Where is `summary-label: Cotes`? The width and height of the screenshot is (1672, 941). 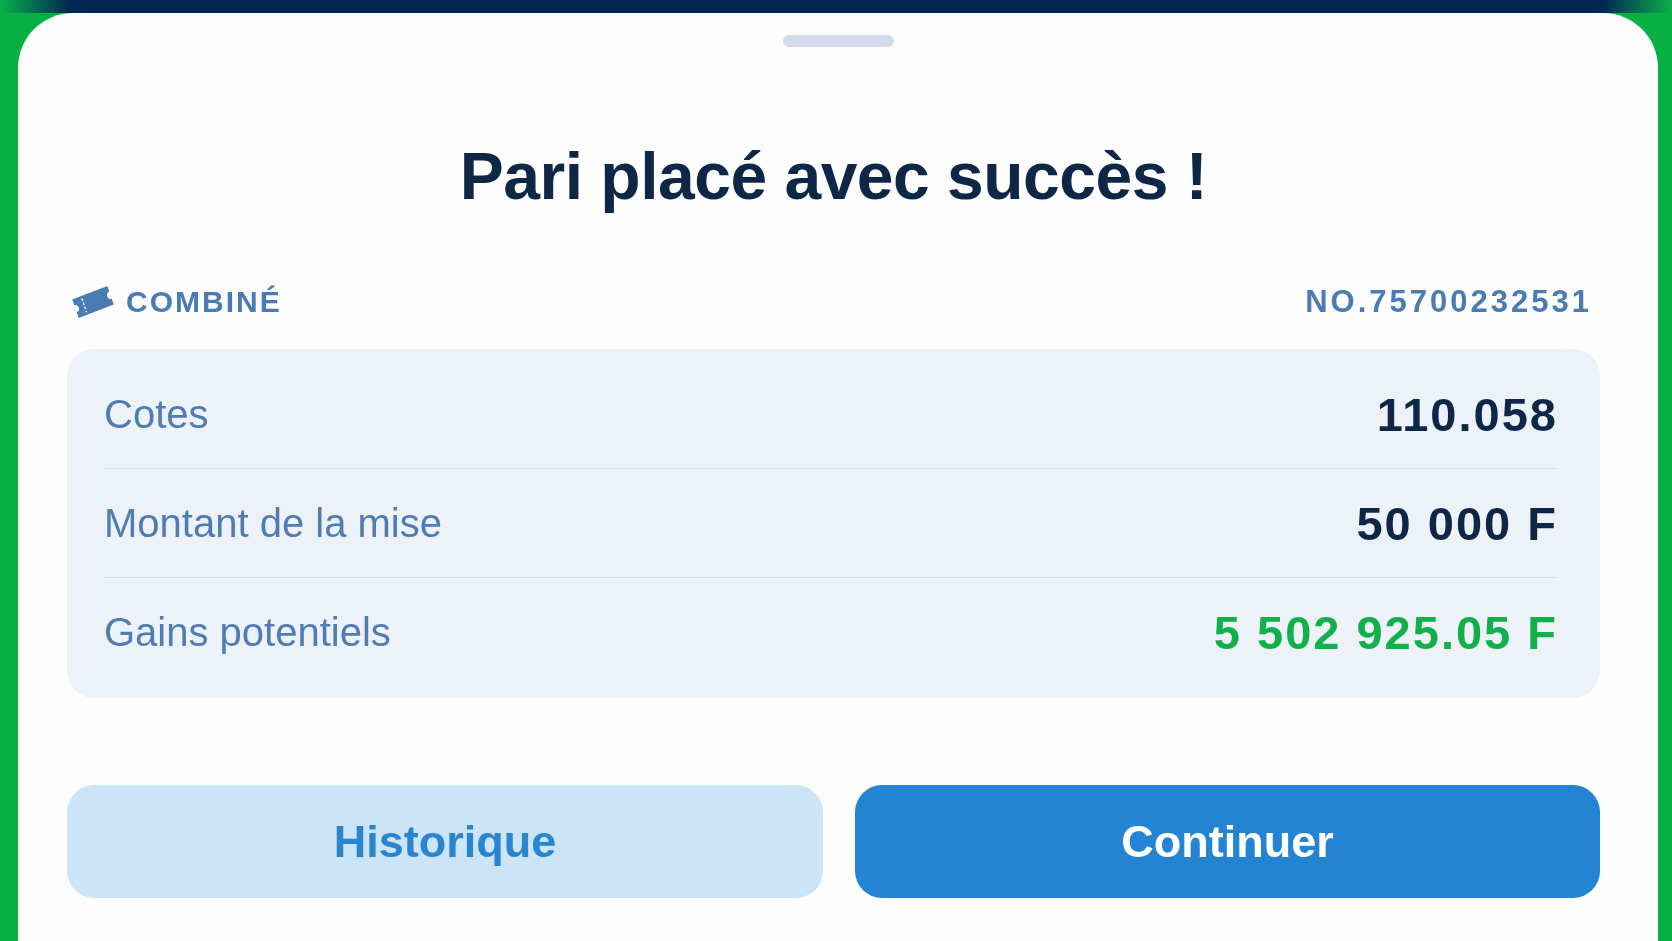
summary-label: Cotes is located at coordinates (156, 414).